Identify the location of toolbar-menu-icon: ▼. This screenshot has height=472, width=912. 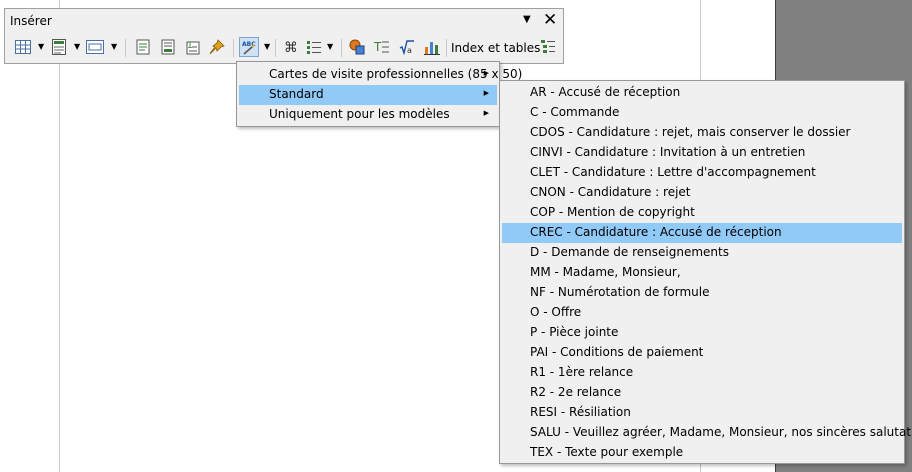
(527, 19).